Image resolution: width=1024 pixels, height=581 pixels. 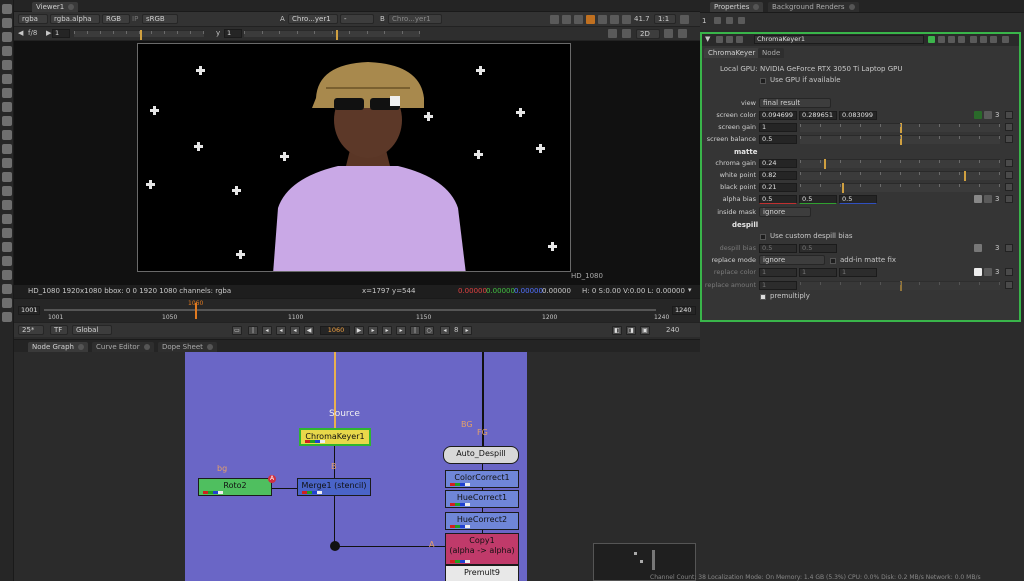 I want to click on white-point-field: 0.82, so click(x=778, y=175).